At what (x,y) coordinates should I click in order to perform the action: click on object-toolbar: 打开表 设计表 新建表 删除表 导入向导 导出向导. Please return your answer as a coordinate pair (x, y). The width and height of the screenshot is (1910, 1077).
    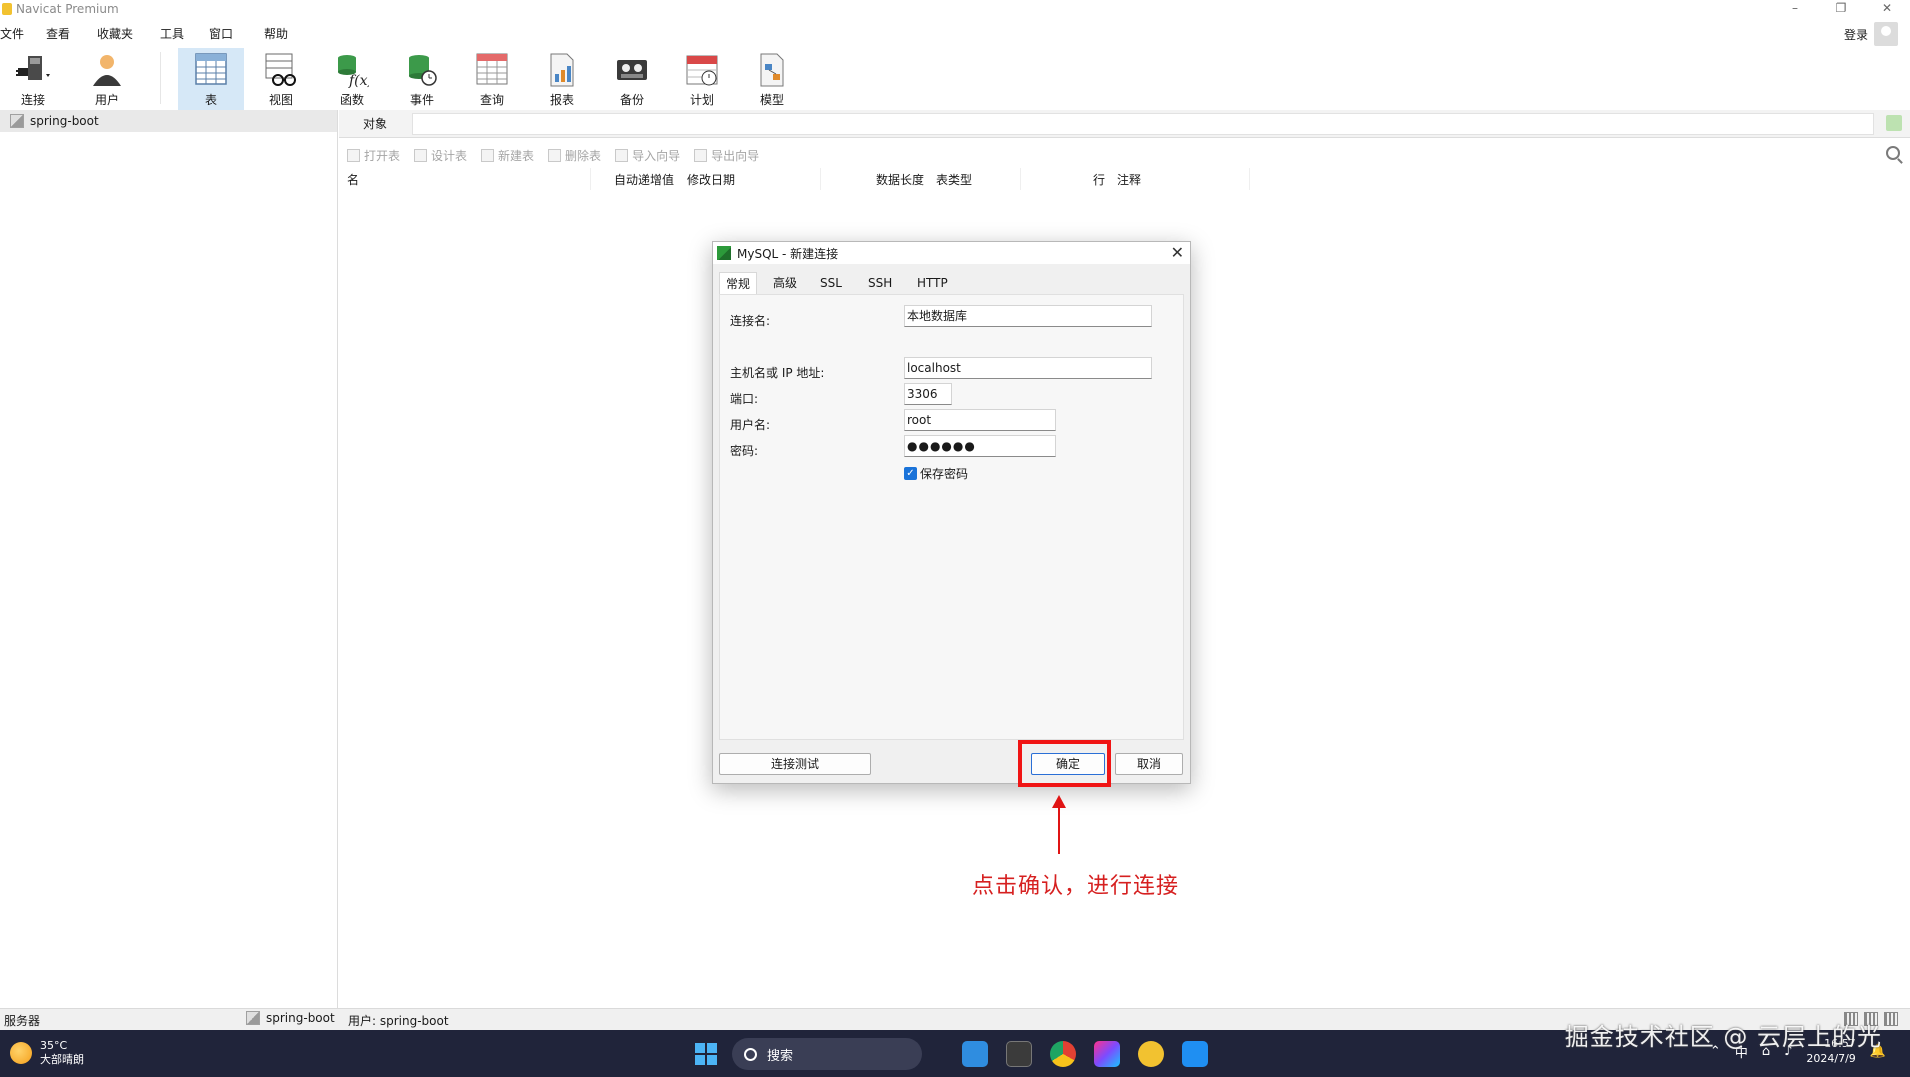
    Looking at the image, I should click on (1124, 155).